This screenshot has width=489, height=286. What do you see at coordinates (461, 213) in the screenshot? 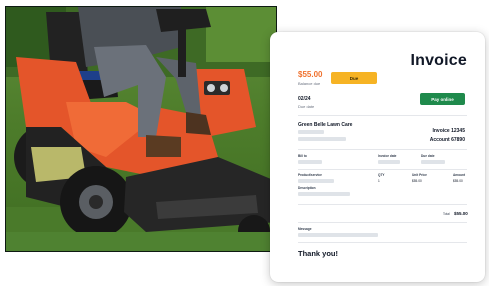
I see `total-value: $55.00` at bounding box center [461, 213].